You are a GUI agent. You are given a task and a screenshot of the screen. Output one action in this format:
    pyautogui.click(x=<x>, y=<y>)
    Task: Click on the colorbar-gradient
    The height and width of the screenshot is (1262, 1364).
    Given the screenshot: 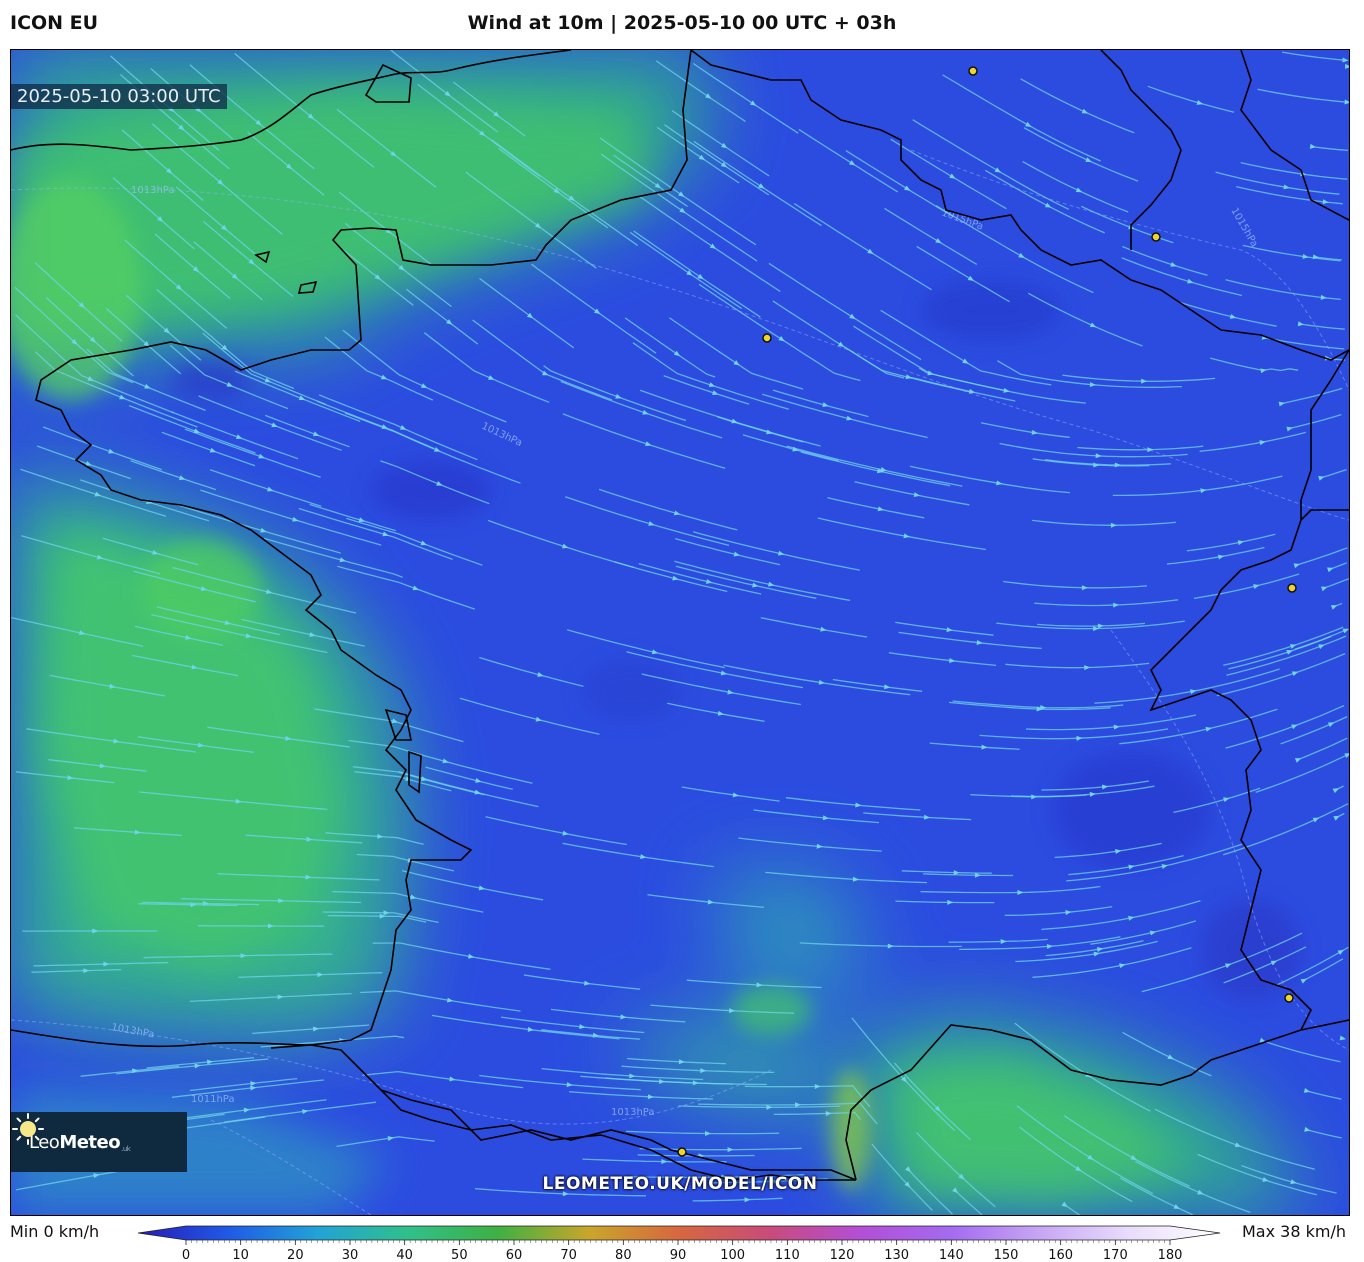 What is the action you would take?
    pyautogui.click(x=679, y=1233)
    